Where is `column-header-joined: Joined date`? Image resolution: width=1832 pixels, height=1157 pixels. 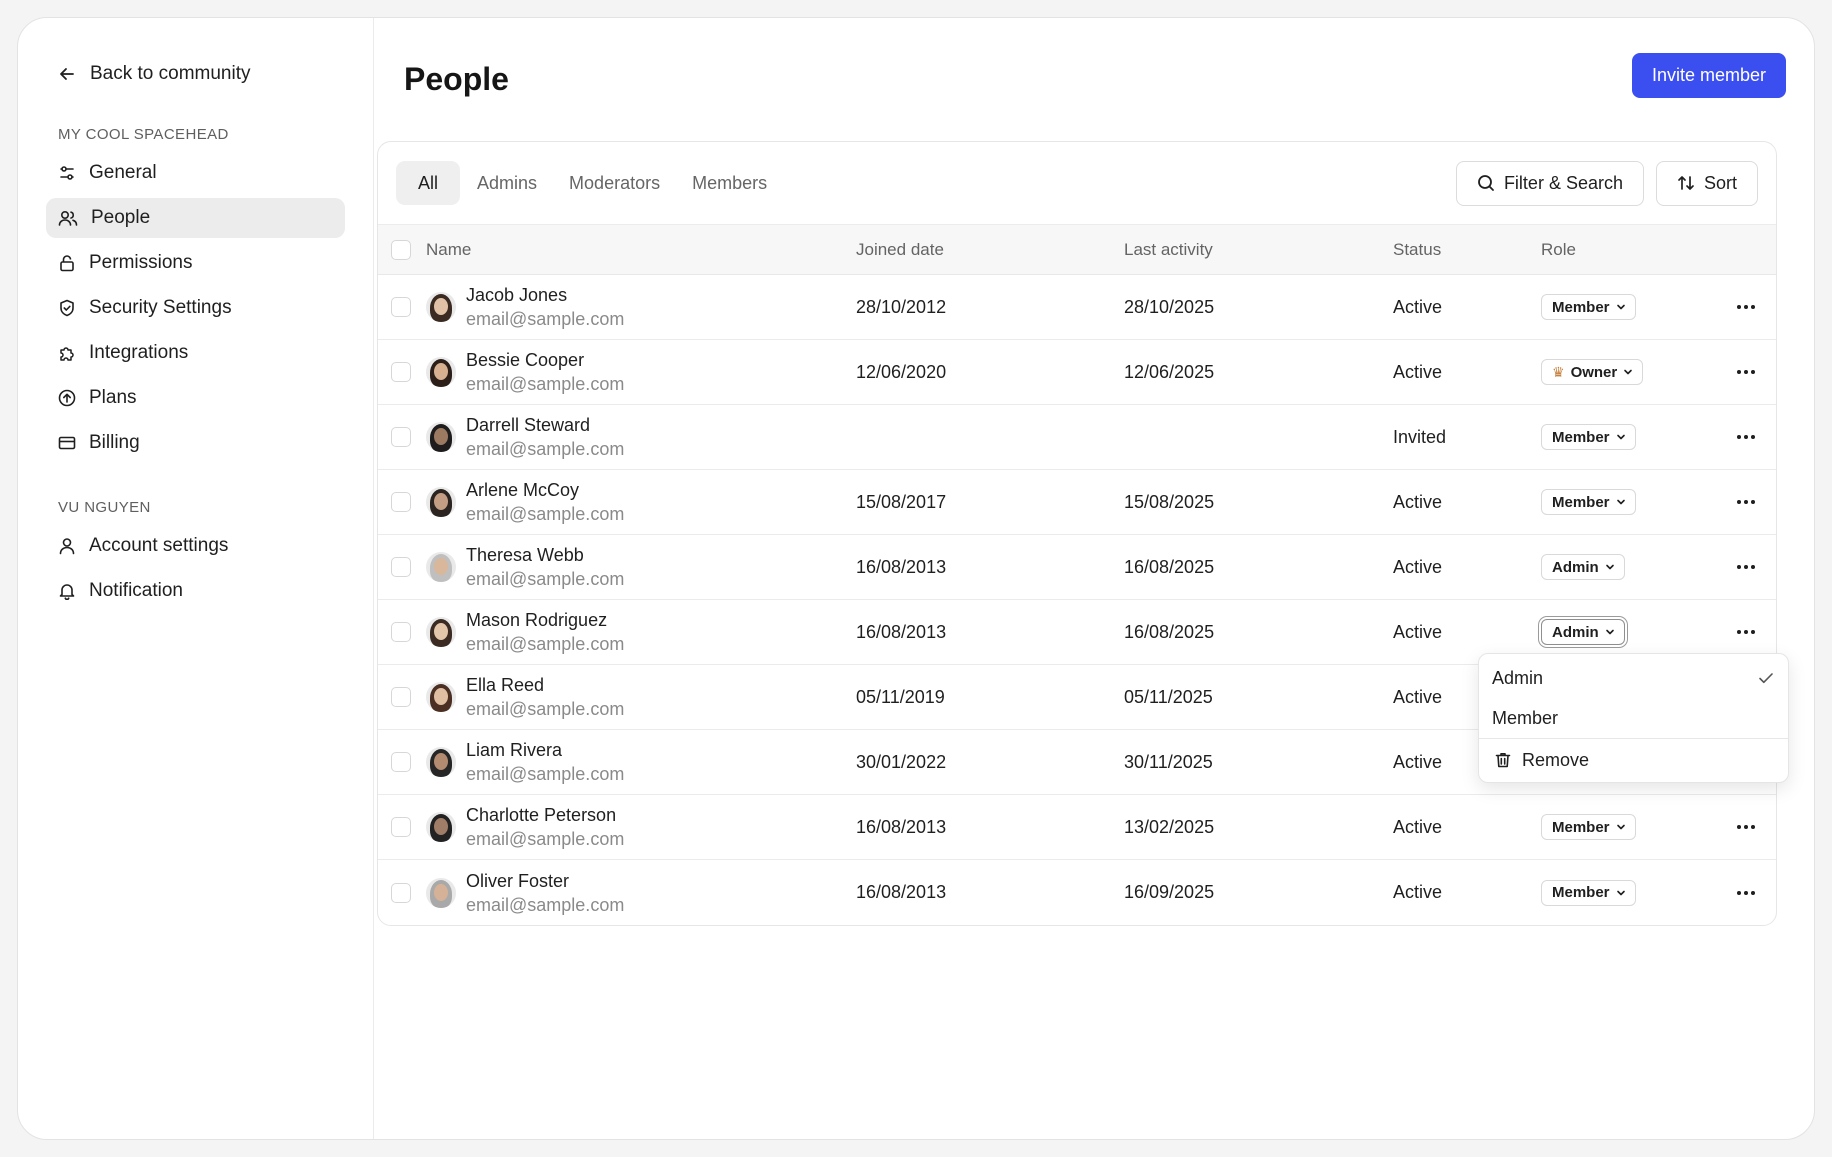 column-header-joined: Joined date is located at coordinates (990, 250).